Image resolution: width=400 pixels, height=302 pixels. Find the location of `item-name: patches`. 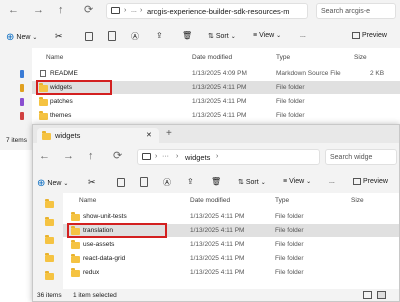

item-name: patches is located at coordinates (61, 101).